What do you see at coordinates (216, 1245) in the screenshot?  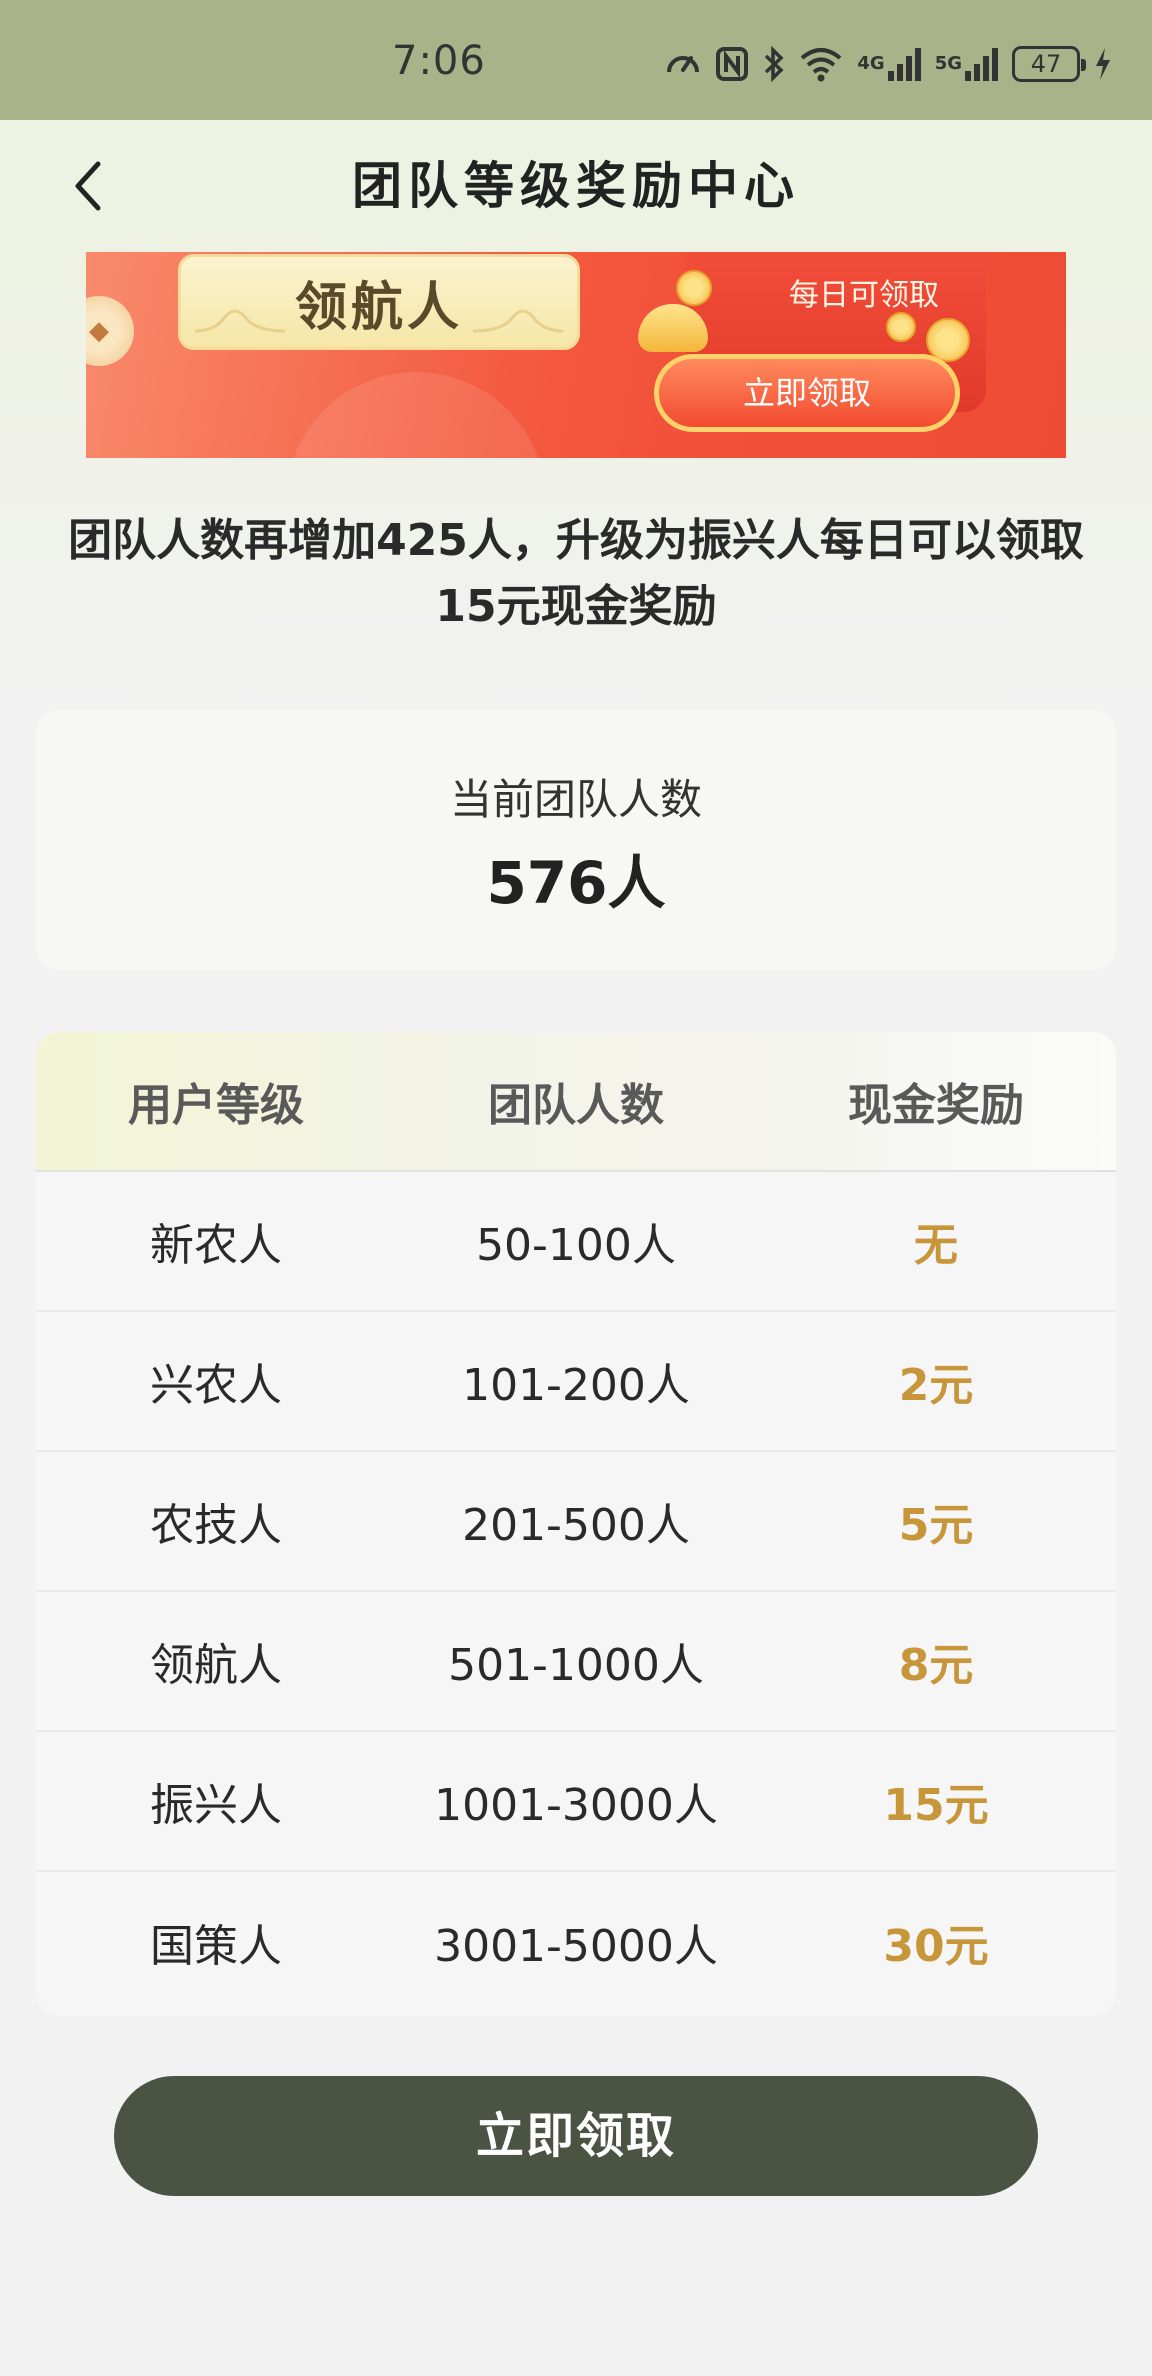 I see `level-cell: 新农人` at bounding box center [216, 1245].